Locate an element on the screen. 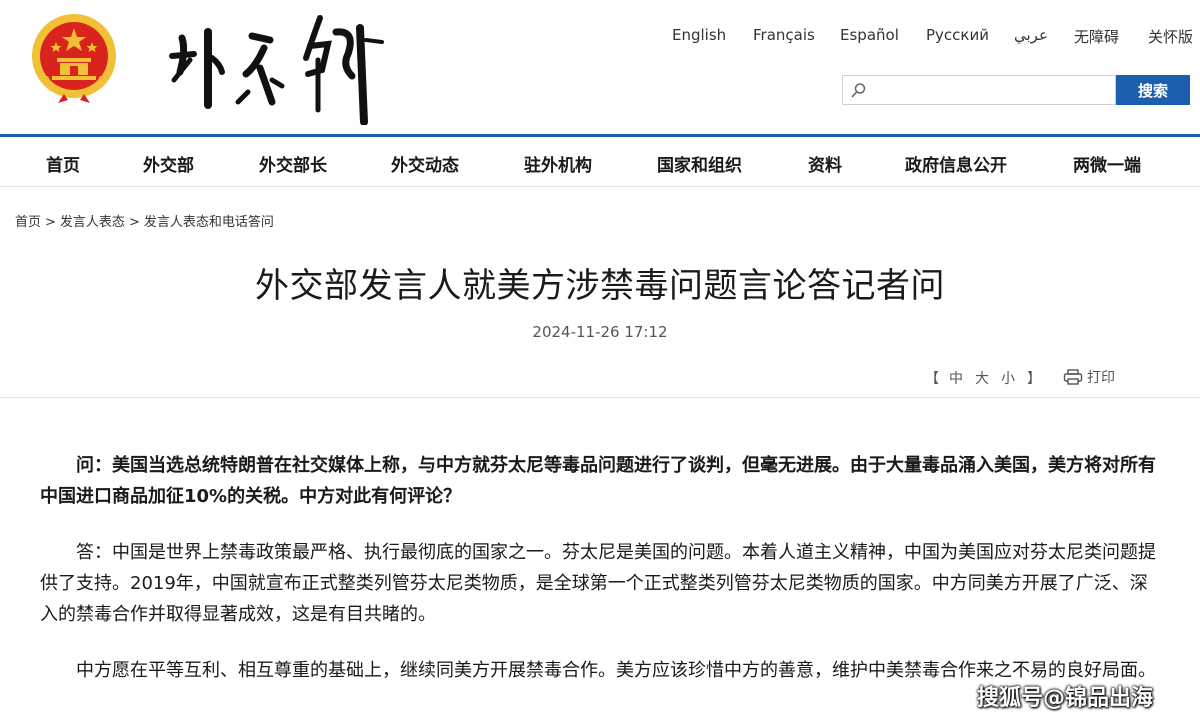  search-button: 搜索 is located at coordinates (1153, 90).